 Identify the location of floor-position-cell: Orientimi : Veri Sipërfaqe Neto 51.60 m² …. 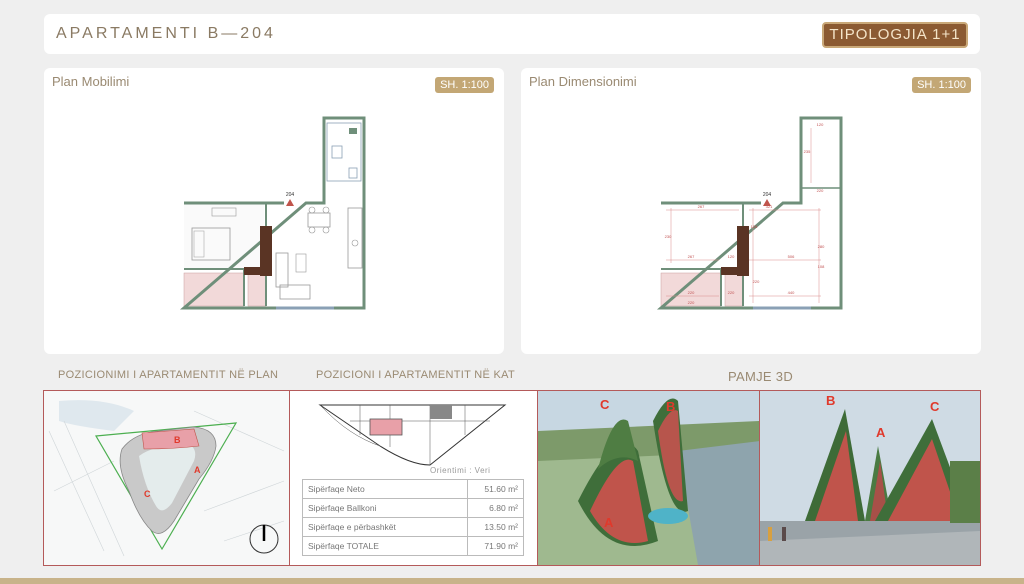
(414, 478).